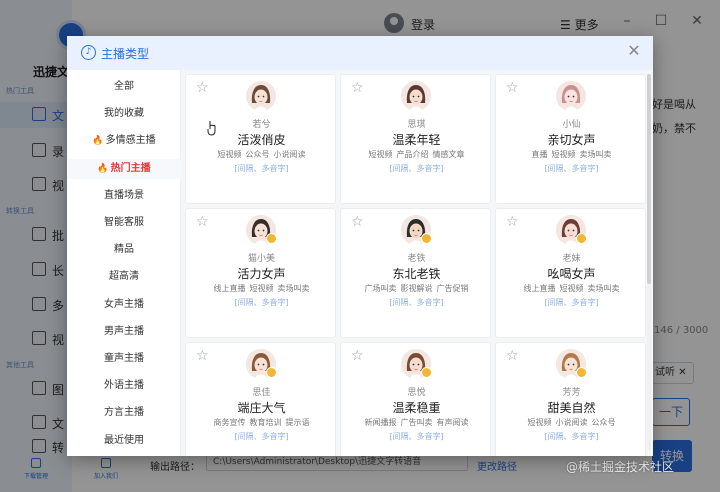 The image size is (720, 492). I want to click on voice-card: ☆ 若兮 活泼俏皮 短视频 公众号 小说阅读 [间隔、多音字], so click(260, 139).